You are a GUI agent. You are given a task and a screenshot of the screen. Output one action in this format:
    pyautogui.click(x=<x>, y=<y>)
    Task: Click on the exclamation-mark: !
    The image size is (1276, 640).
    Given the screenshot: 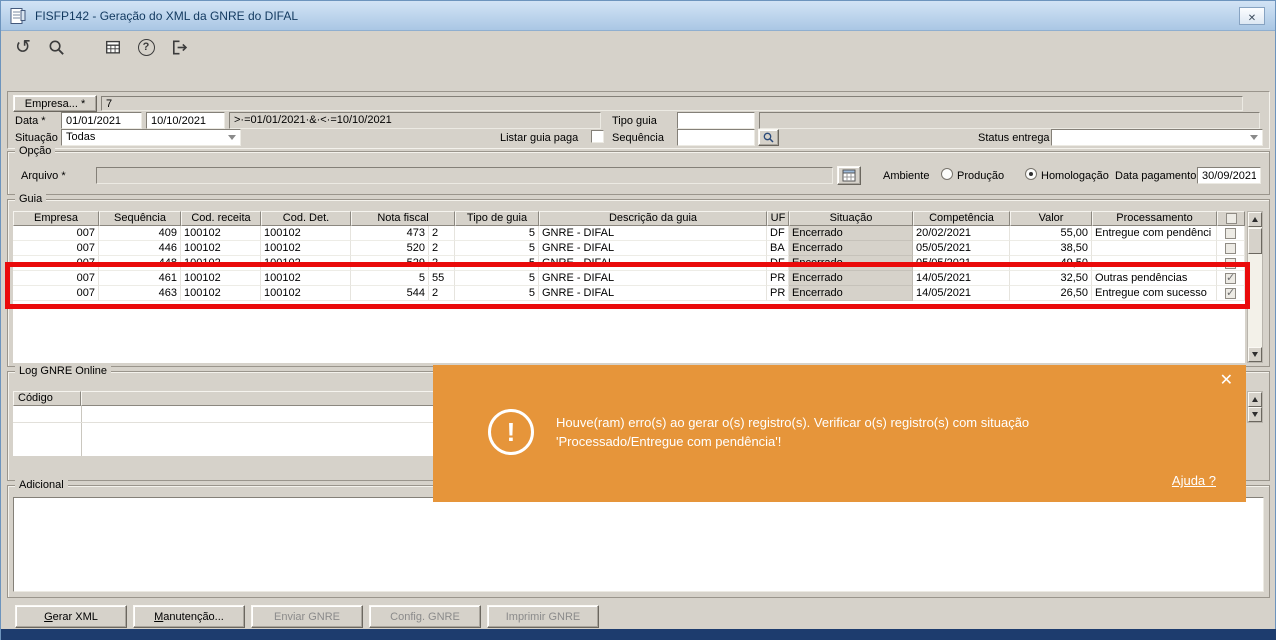 What is the action you would take?
    pyautogui.click(x=511, y=432)
    